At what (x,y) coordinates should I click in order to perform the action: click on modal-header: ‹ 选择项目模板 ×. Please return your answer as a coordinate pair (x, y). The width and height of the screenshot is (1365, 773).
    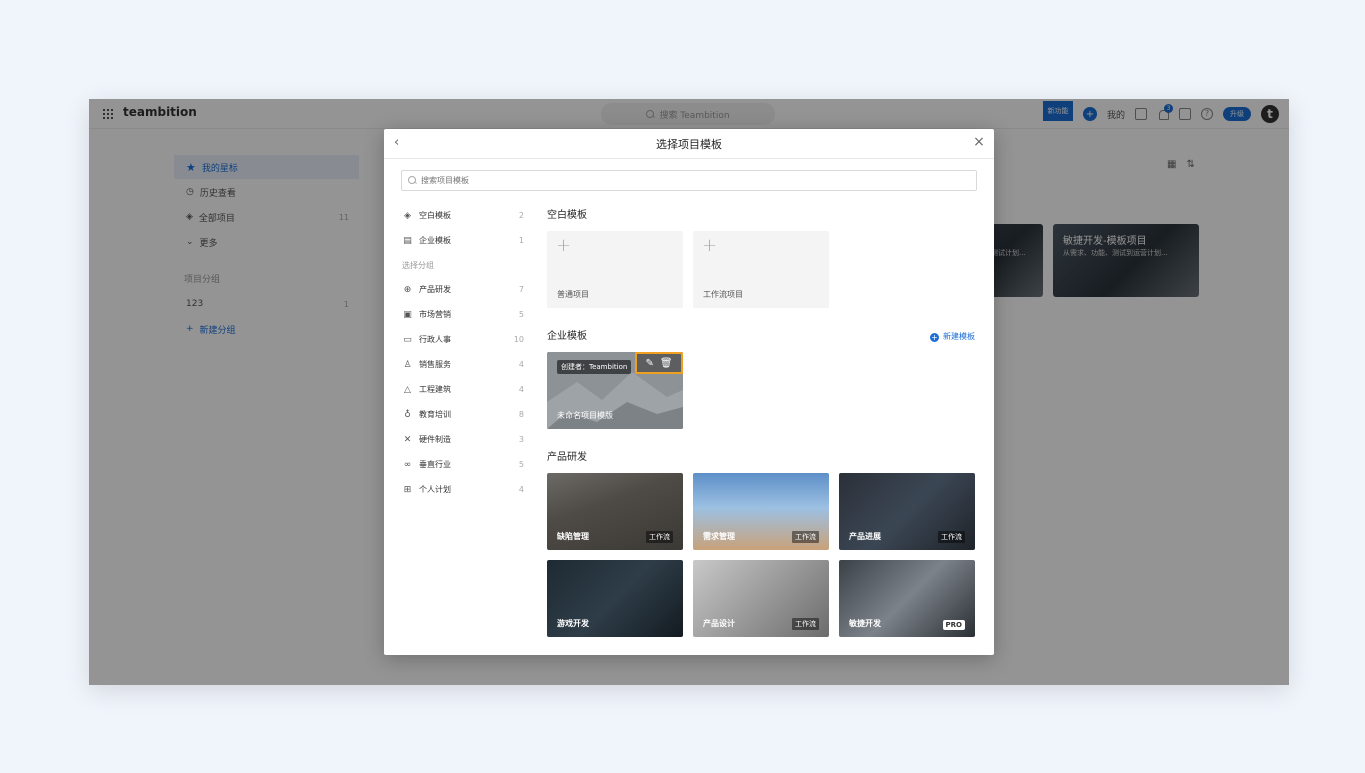
    Looking at the image, I should click on (689, 144).